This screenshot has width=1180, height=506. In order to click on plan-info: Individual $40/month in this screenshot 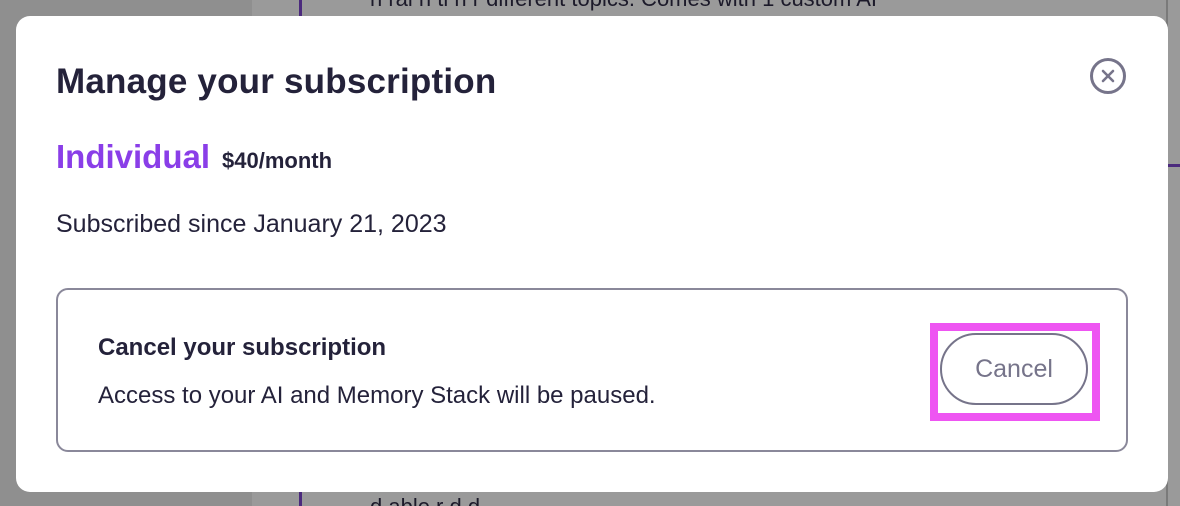, I will do `click(194, 157)`.